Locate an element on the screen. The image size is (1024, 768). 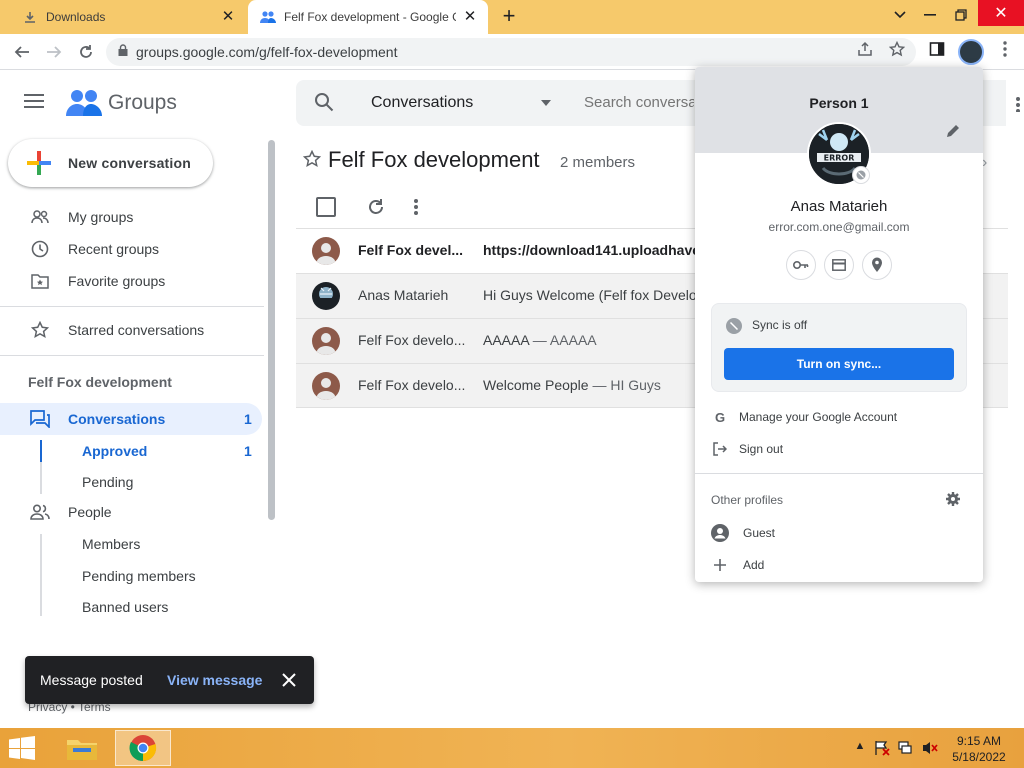
select-all-checkbox is located at coordinates (326, 207).